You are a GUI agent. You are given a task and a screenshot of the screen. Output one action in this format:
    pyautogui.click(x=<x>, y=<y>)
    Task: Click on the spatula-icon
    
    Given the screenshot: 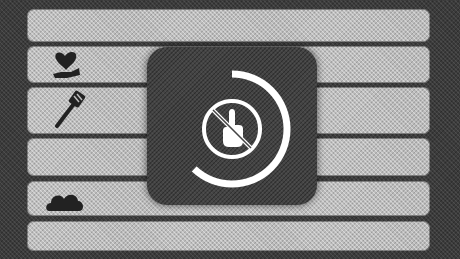 What is the action you would take?
    pyautogui.click(x=70, y=109)
    